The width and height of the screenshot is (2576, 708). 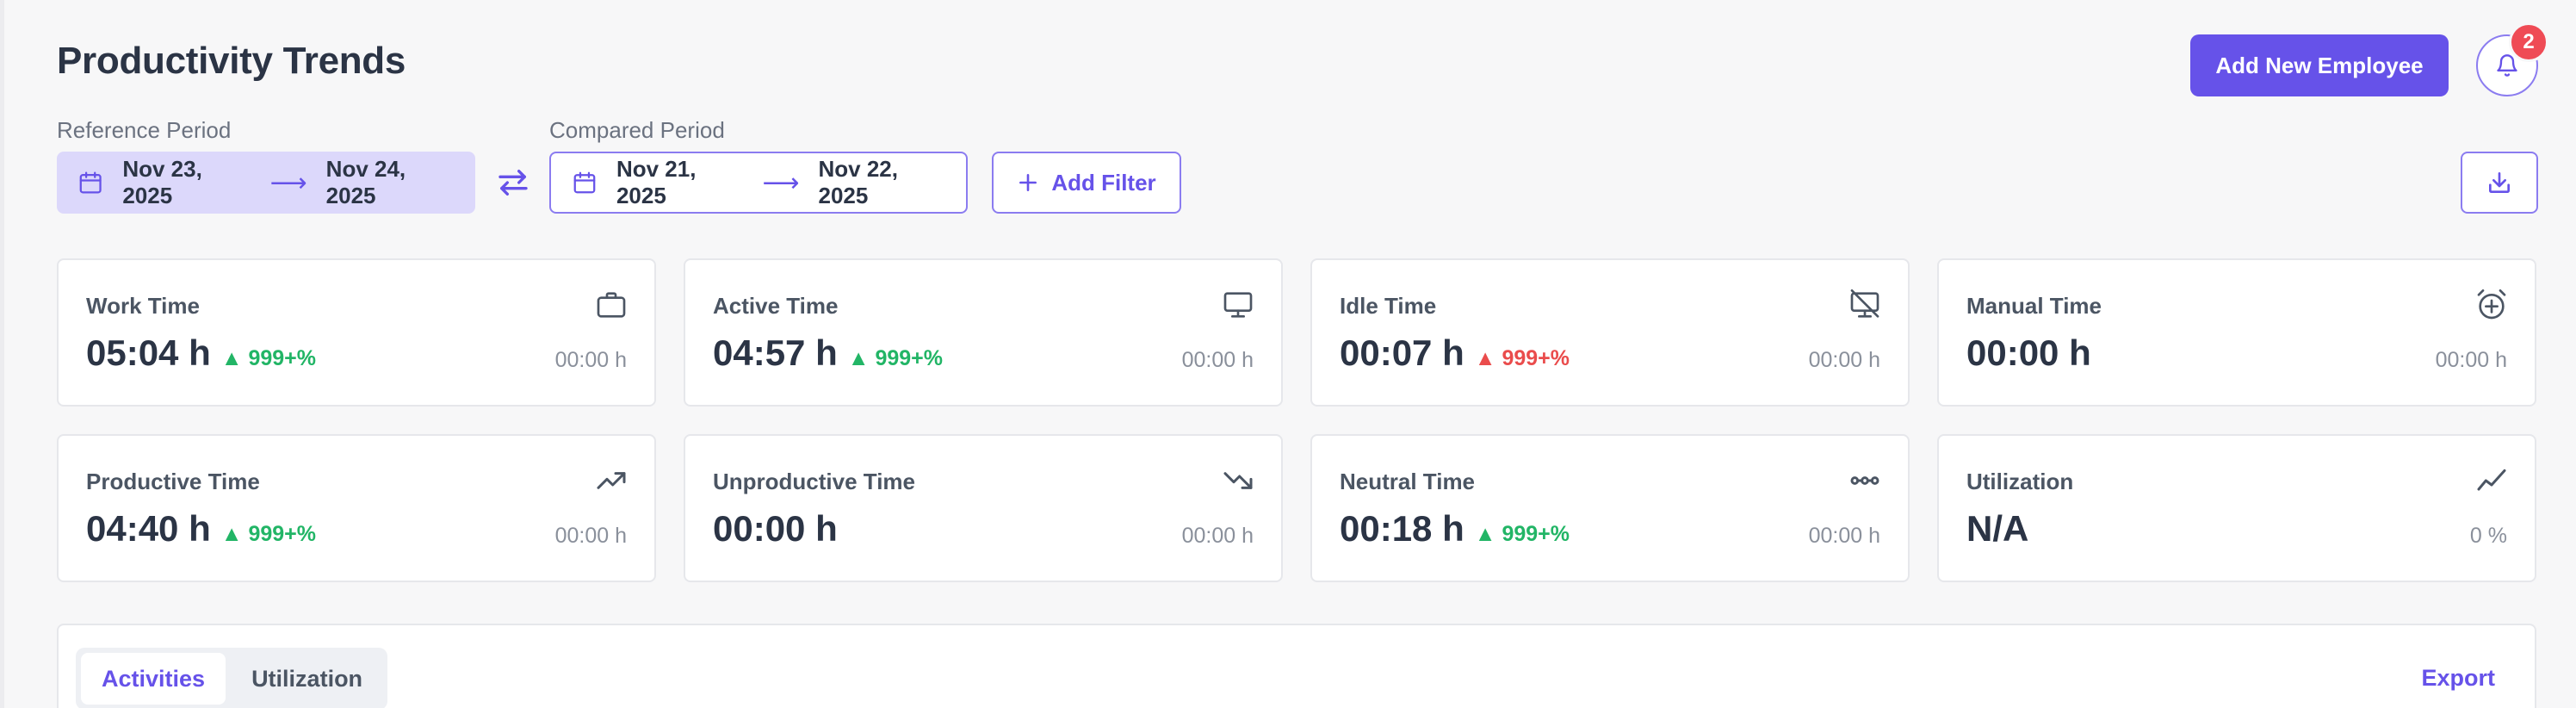 What do you see at coordinates (2491, 304) in the screenshot?
I see `alarm-plus-icon` at bounding box center [2491, 304].